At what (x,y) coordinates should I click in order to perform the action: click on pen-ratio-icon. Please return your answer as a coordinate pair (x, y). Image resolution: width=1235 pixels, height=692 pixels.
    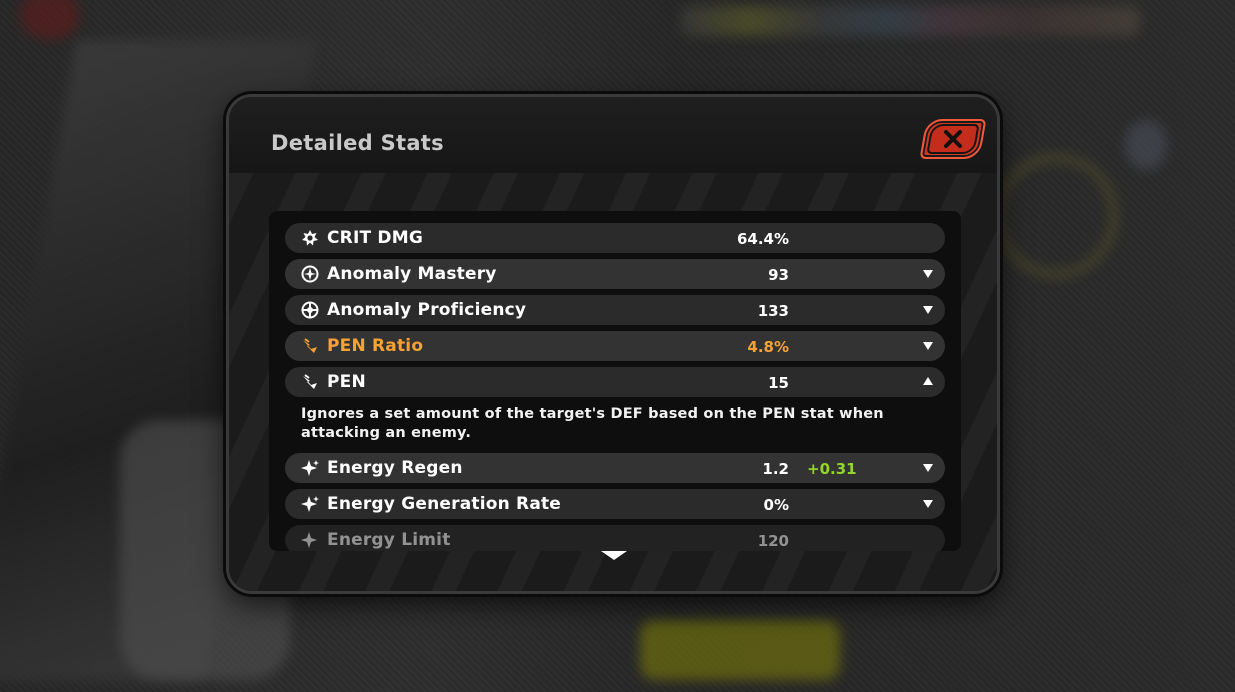
    Looking at the image, I should click on (310, 345).